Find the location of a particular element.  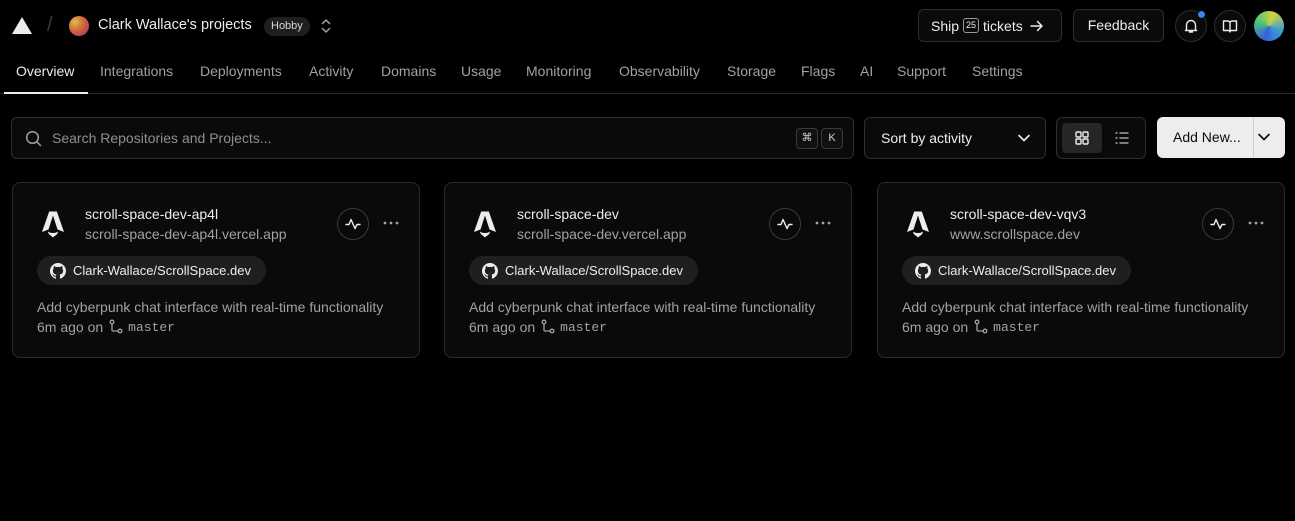

arrow-right-icon is located at coordinates (1036, 25).